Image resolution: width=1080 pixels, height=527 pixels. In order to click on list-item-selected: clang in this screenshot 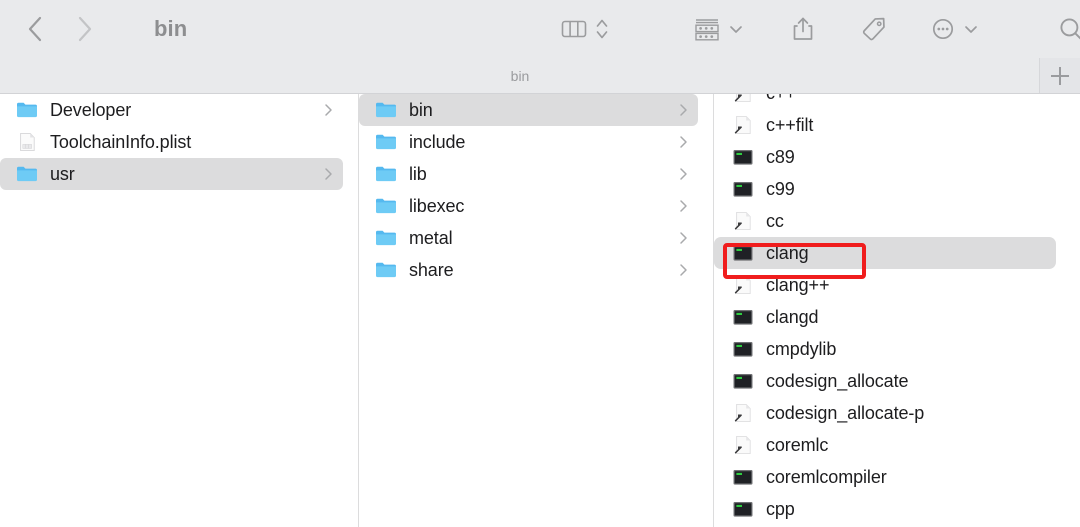, I will do `click(885, 253)`.